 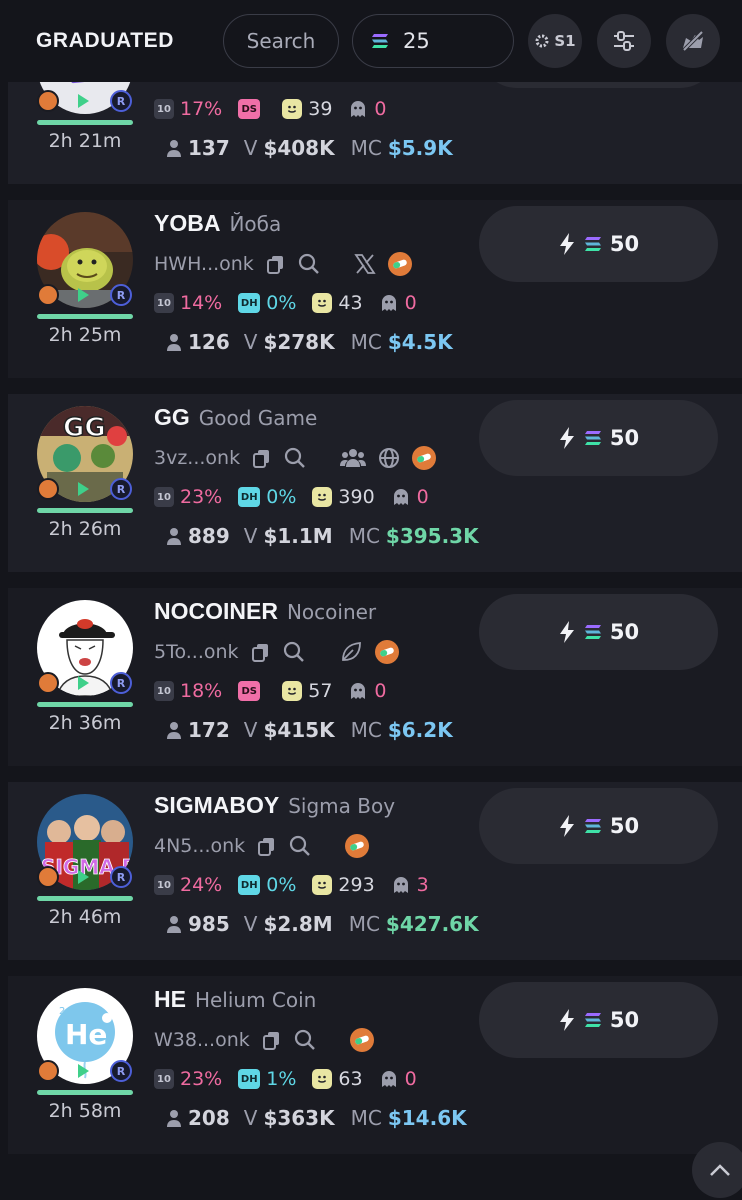 What do you see at coordinates (172, 417) in the screenshot?
I see `token-ticker: GG` at bounding box center [172, 417].